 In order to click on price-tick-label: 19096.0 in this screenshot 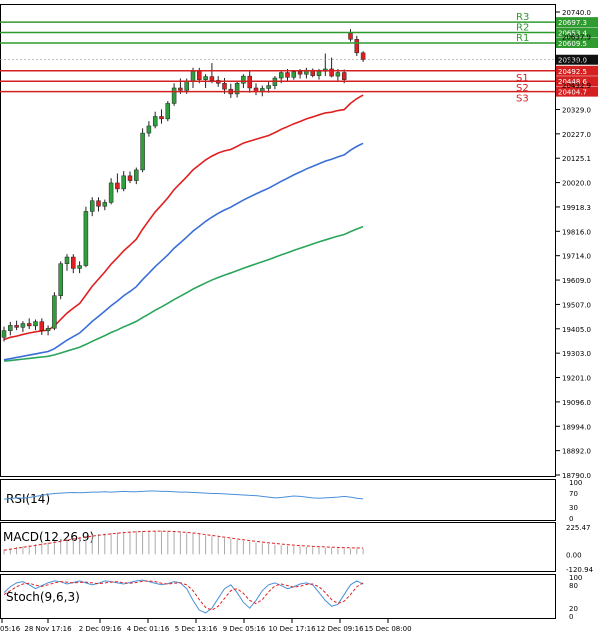, I will do `click(576, 403)`.